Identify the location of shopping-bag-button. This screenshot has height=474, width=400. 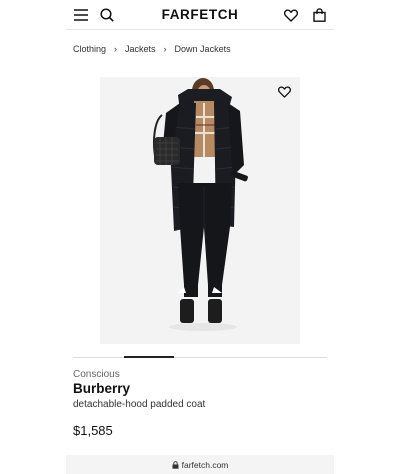
(319, 15).